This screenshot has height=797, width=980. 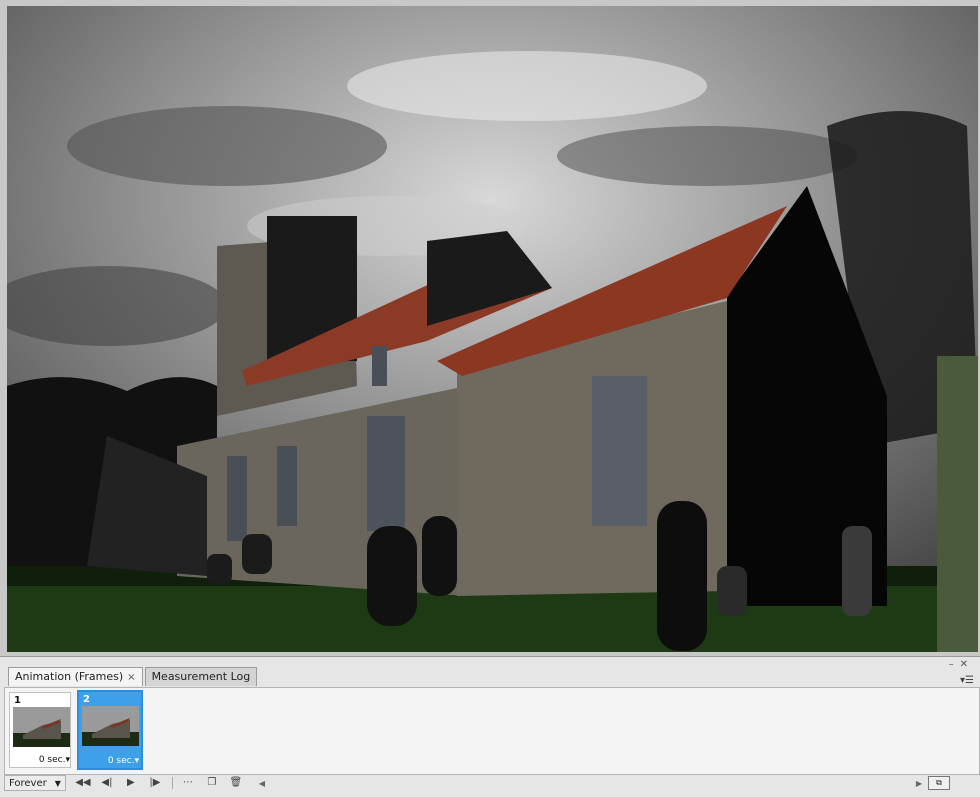 What do you see at coordinates (131, 677) in the screenshot?
I see `close-tab-icon: ×` at bounding box center [131, 677].